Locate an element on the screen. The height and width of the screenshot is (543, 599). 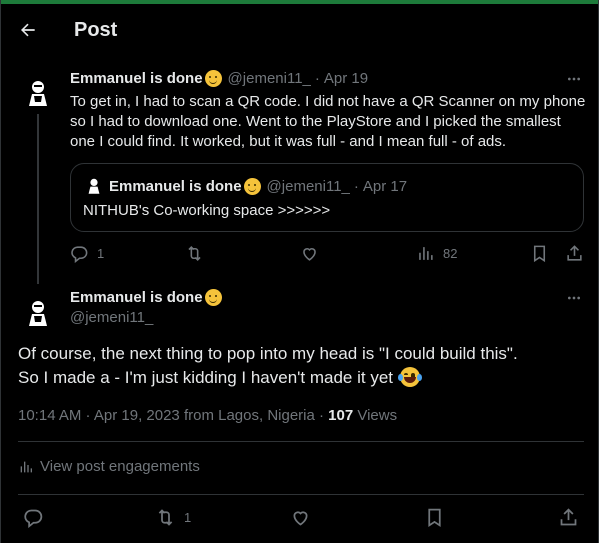
quote-avatar is located at coordinates (94, 186).